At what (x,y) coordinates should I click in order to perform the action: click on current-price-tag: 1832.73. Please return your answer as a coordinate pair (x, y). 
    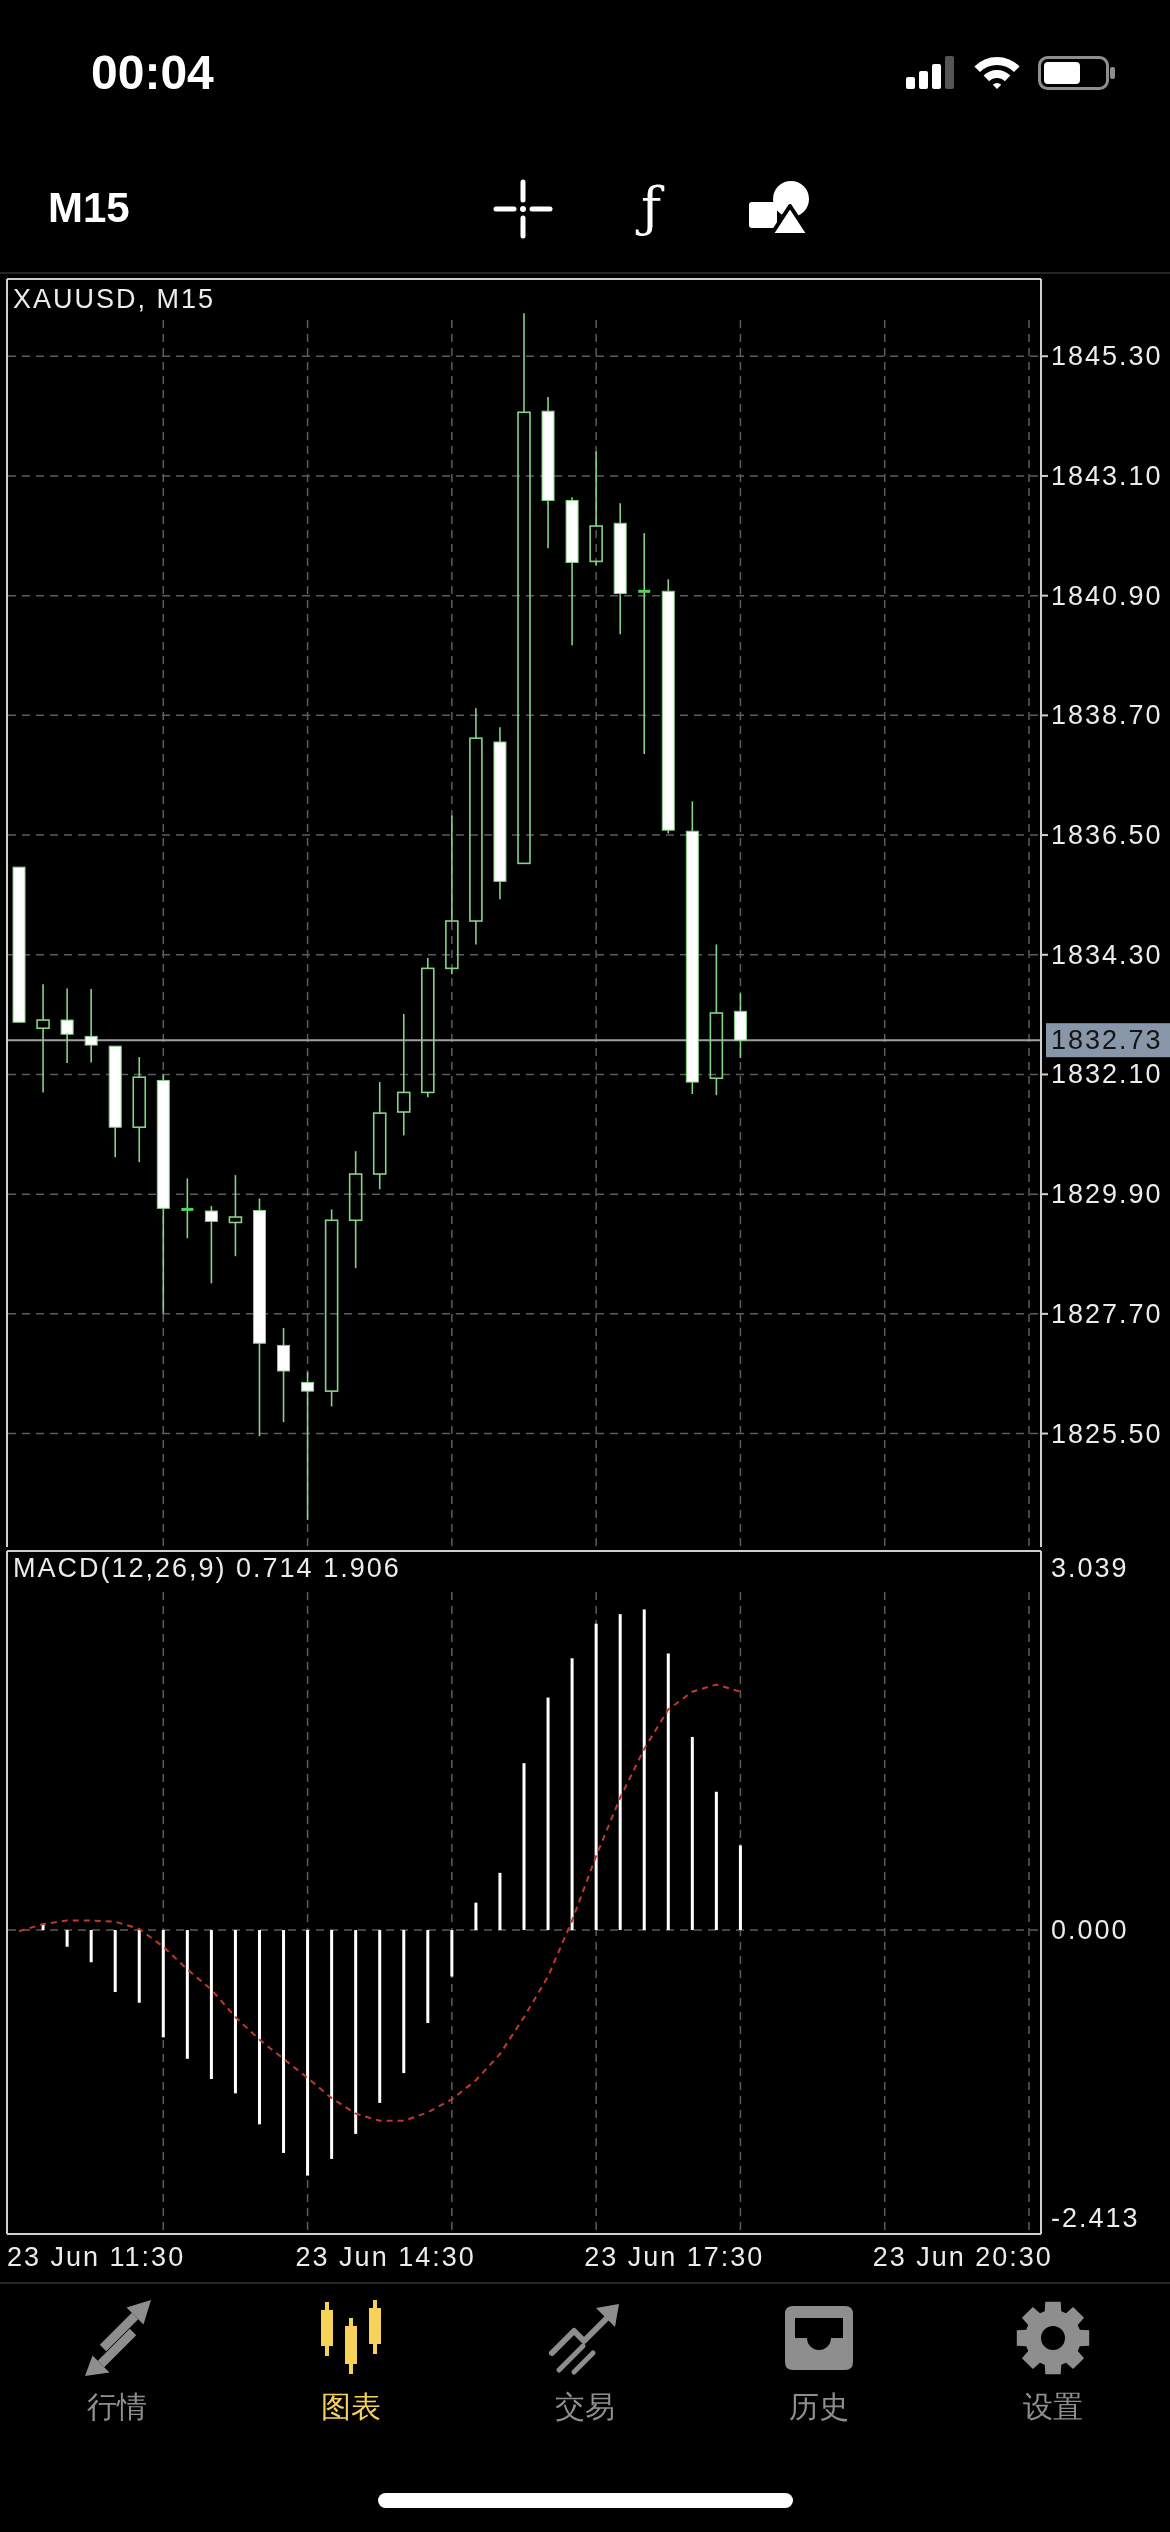
    Looking at the image, I should click on (1108, 1040).